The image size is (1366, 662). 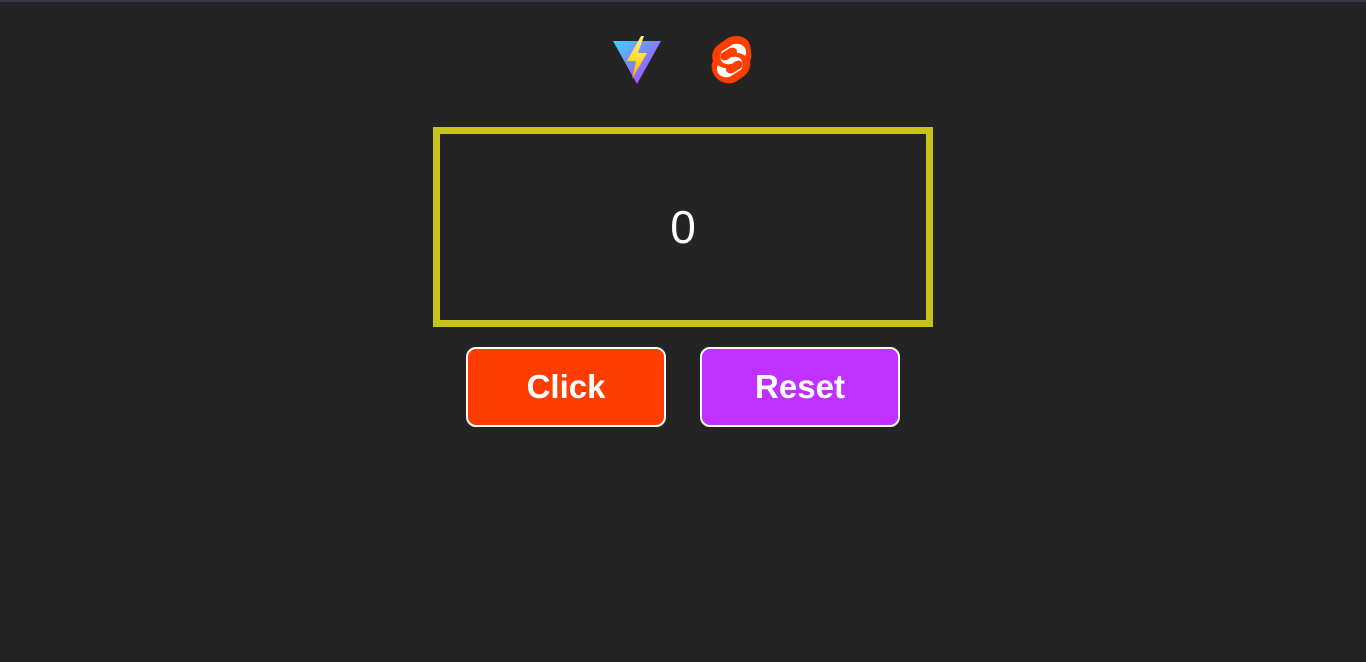 What do you see at coordinates (683, 1) in the screenshot?
I see `window-top-border` at bounding box center [683, 1].